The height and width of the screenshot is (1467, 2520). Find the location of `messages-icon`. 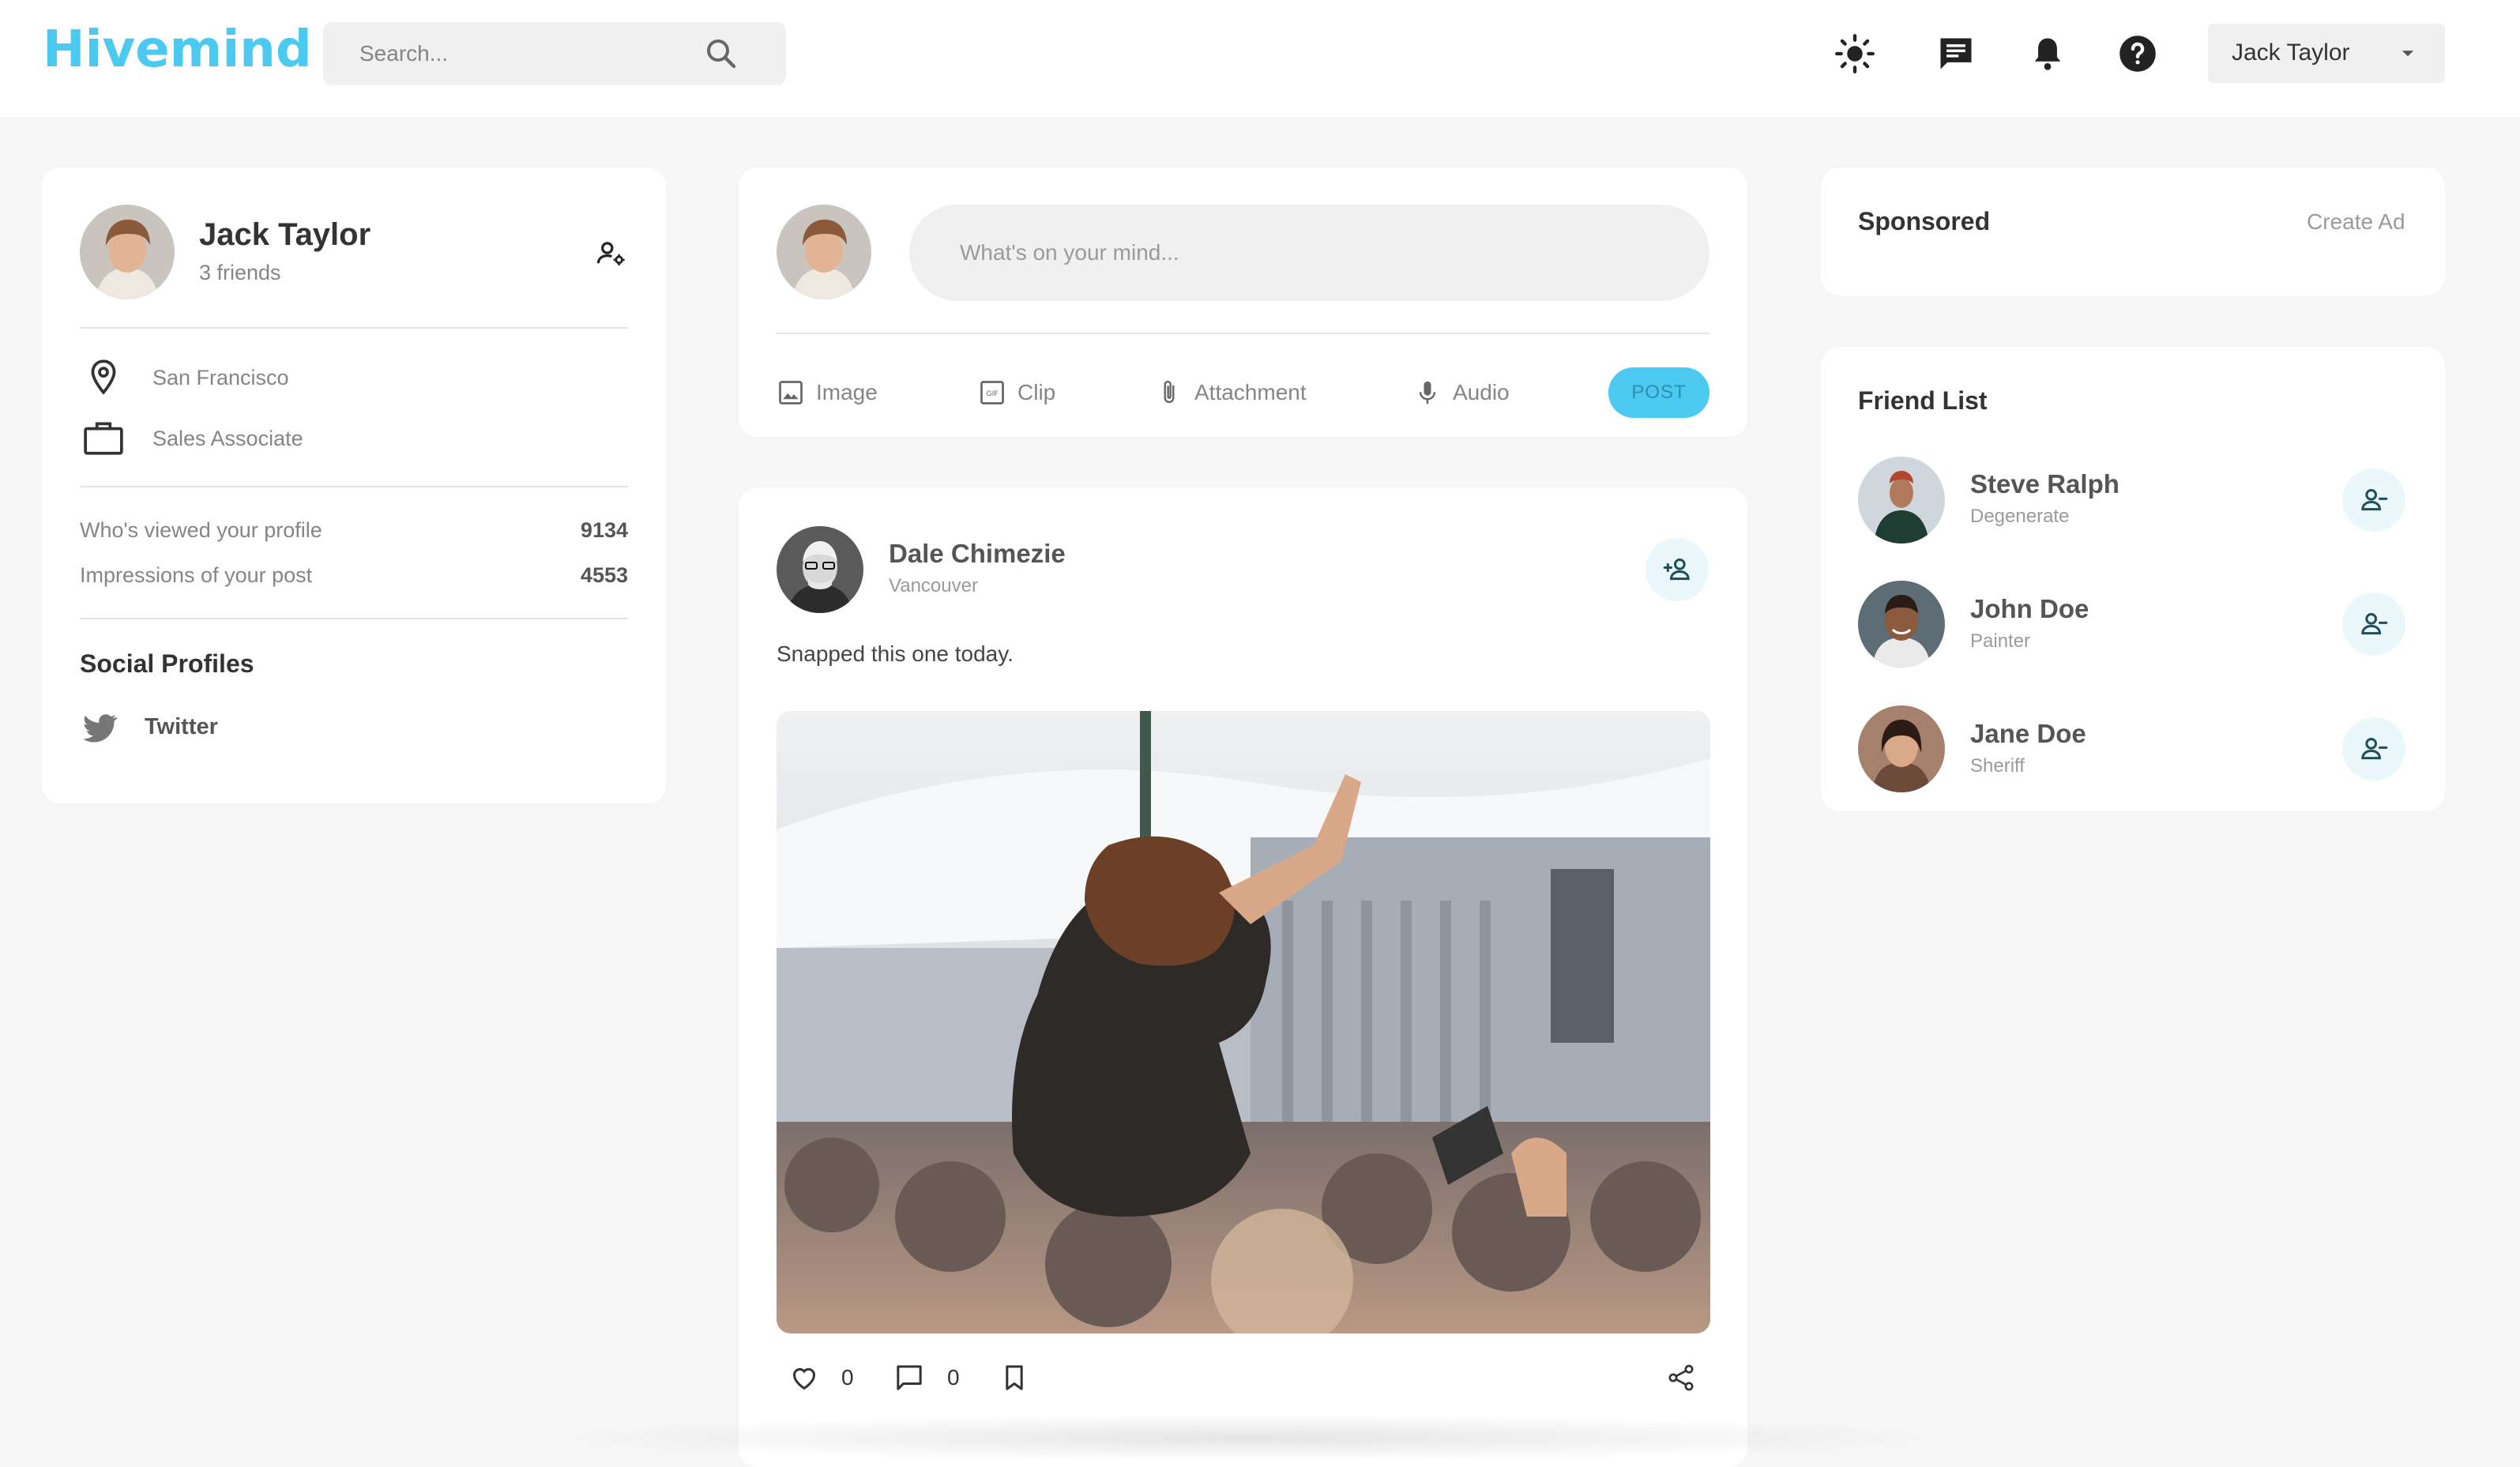

messages-icon is located at coordinates (1956, 54).